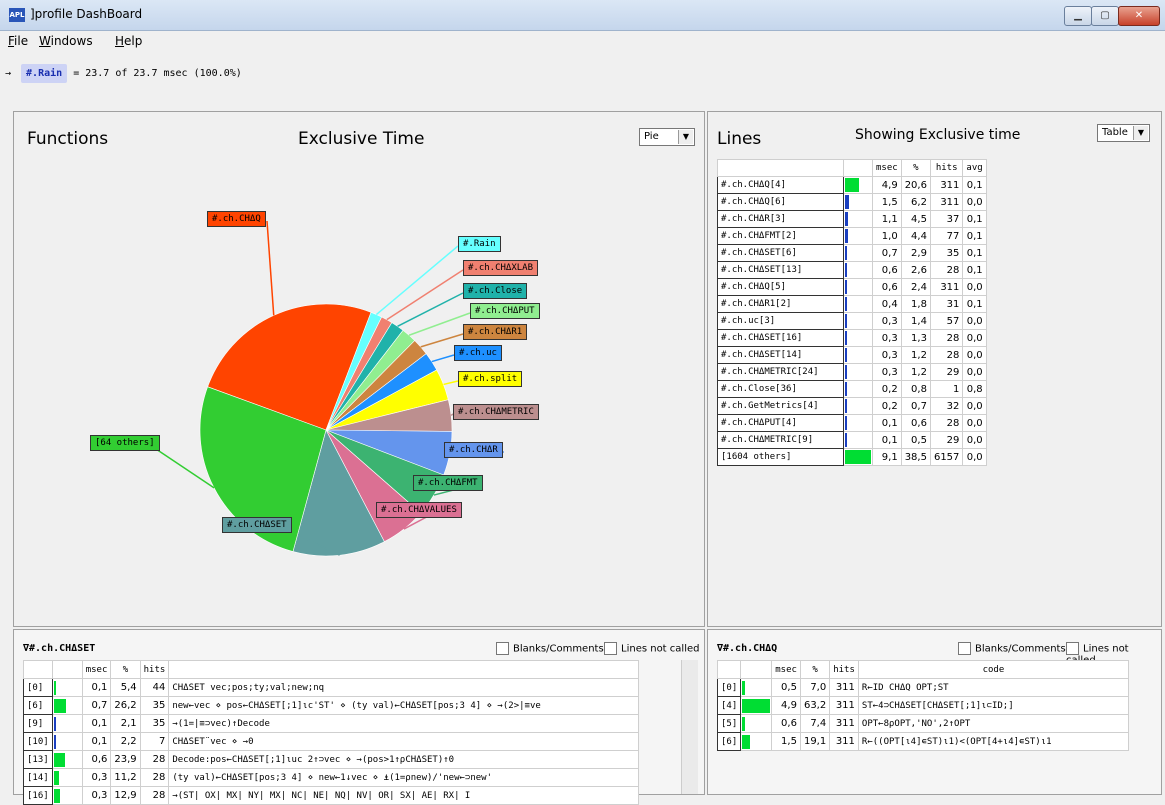 This screenshot has height=805, width=1165. What do you see at coordinates (780, 355) in the screenshot?
I see `function-line-name: #.ch.CHΔSET[14]` at bounding box center [780, 355].